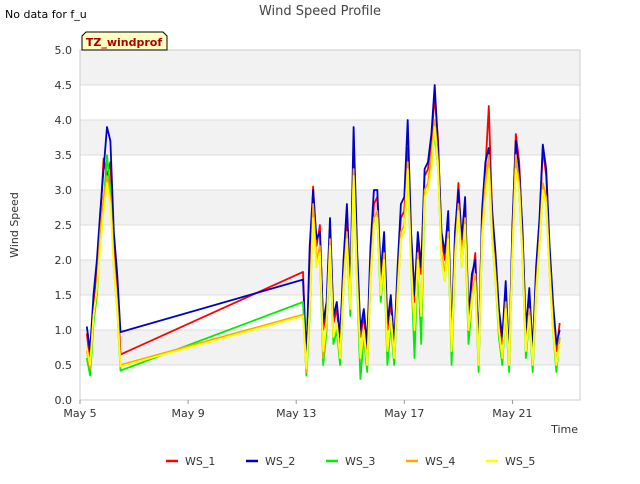  I want to click on y-tick-label: 3.5, so click(64, 155).